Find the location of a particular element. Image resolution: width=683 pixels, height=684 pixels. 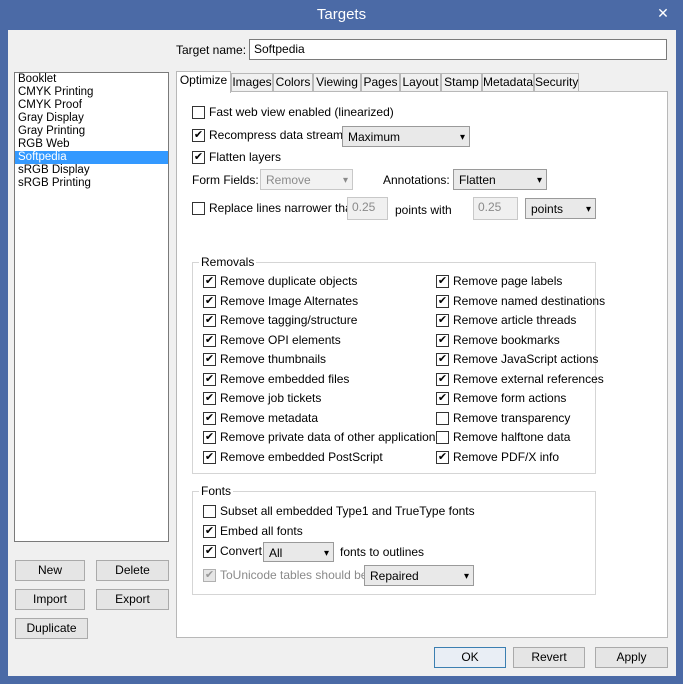

target-list-item: RGB Web is located at coordinates (91, 144).